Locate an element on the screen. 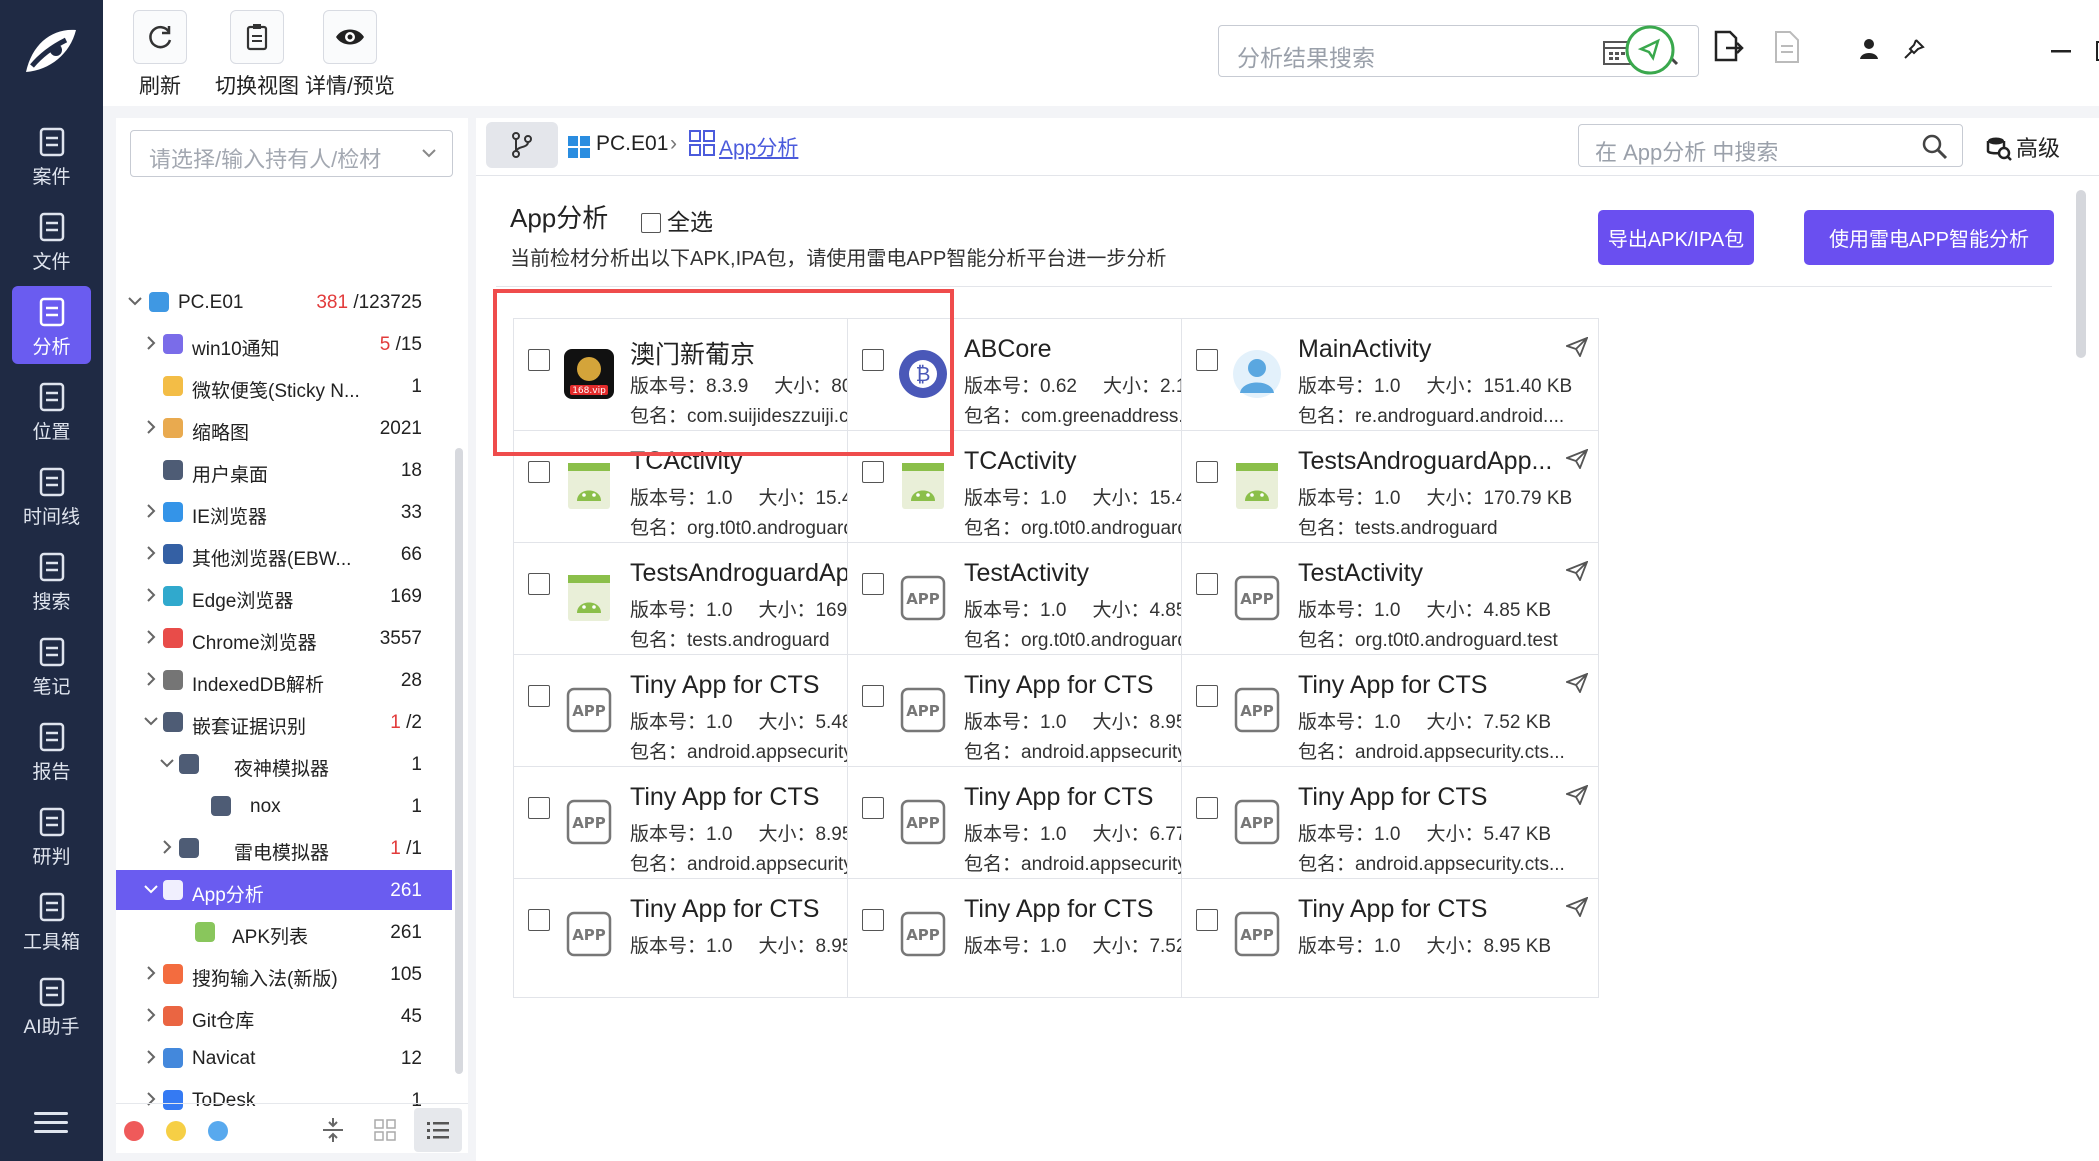 This screenshot has width=2099, height=1161. app-card: APP Tiny App for CTS 版本号：1.0 大小：8.95 KB is located at coordinates (1390, 938).